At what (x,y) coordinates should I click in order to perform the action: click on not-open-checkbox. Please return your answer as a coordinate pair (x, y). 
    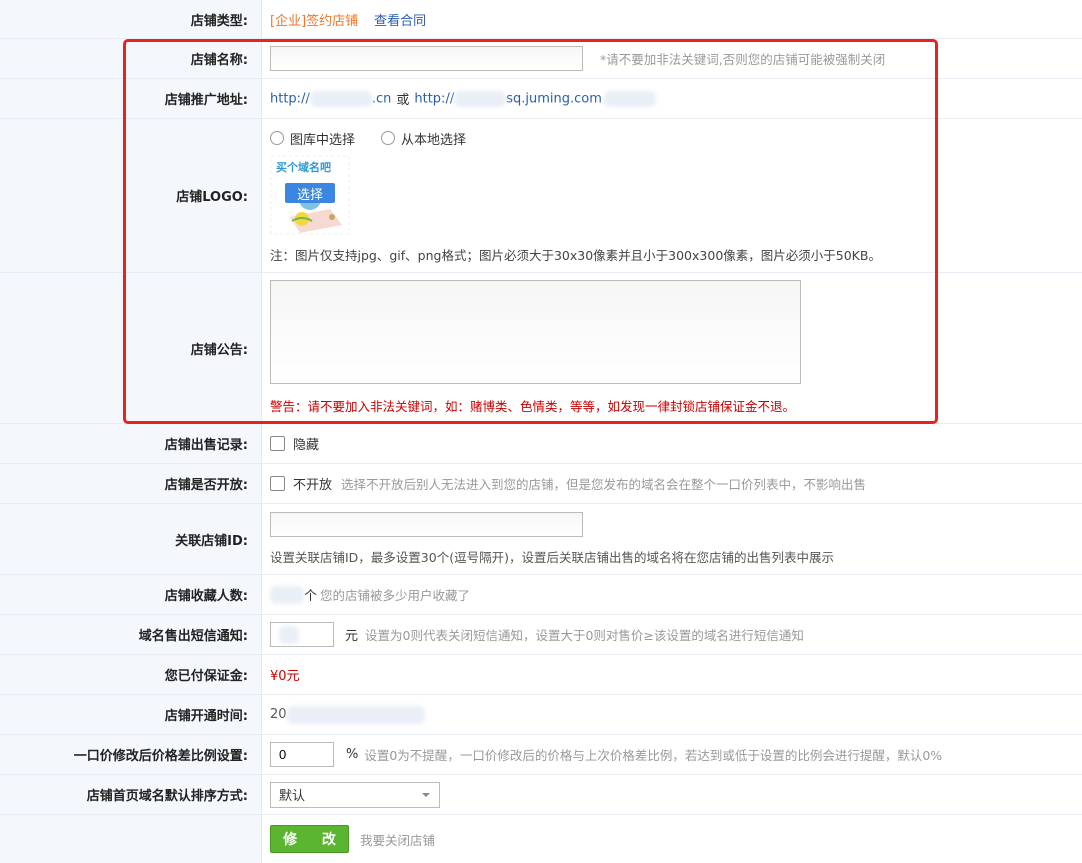
    Looking at the image, I should click on (277, 483).